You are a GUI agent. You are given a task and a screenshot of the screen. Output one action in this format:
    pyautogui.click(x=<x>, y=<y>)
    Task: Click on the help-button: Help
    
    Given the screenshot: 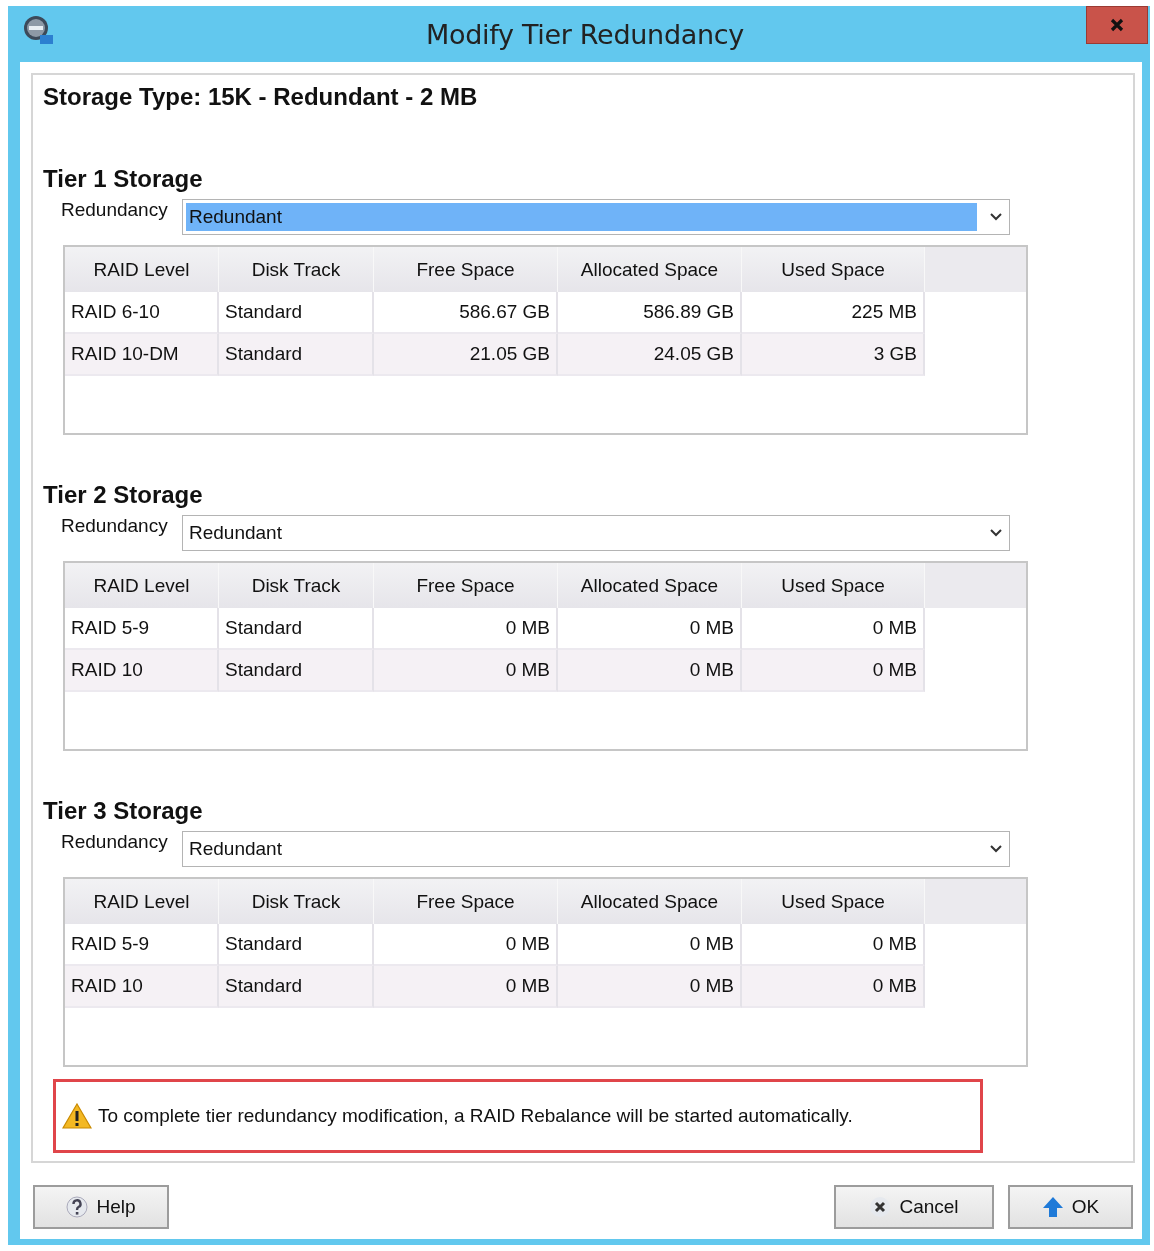 What is the action you would take?
    pyautogui.click(x=101, y=1207)
    